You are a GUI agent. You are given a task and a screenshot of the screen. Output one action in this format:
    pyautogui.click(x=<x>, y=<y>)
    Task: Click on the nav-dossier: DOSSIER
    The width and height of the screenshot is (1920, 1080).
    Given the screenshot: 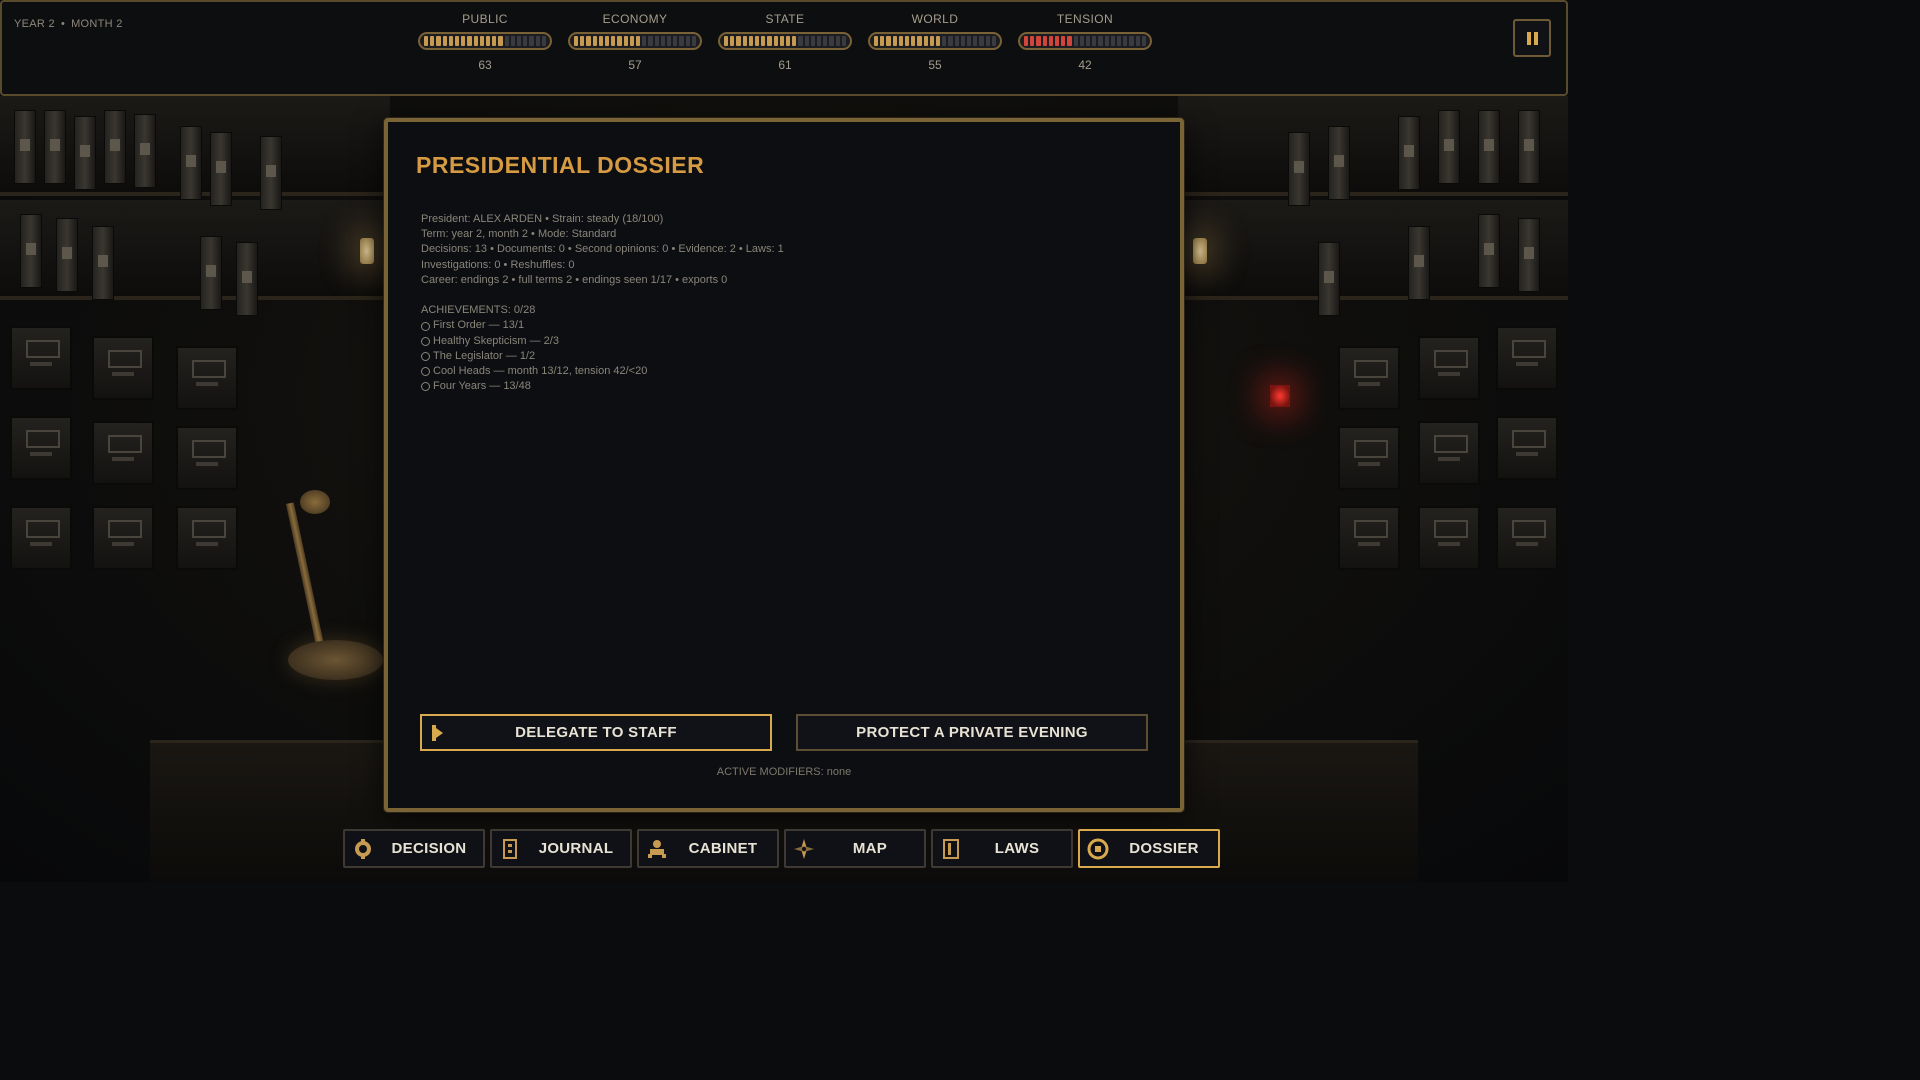 What is the action you would take?
    pyautogui.click(x=1149, y=848)
    